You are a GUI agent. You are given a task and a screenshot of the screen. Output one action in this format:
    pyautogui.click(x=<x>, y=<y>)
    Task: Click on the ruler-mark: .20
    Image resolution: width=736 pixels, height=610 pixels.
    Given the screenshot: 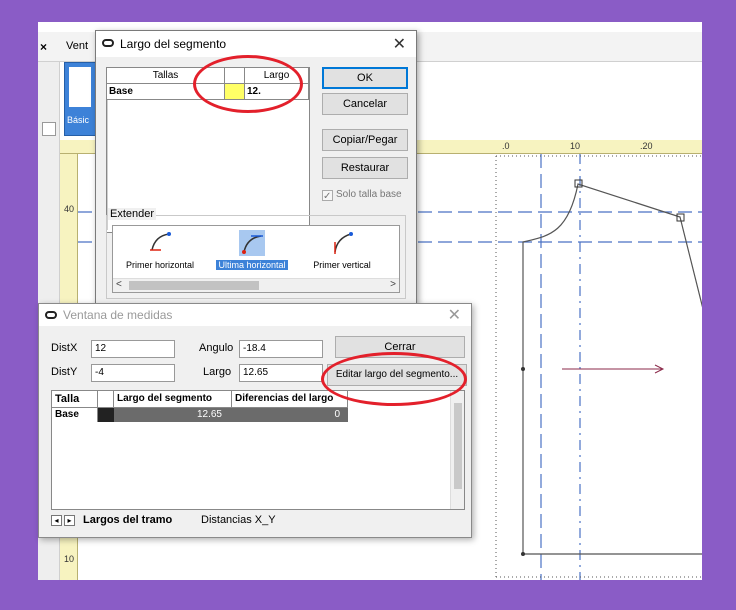 What is the action you would take?
    pyautogui.click(x=646, y=146)
    